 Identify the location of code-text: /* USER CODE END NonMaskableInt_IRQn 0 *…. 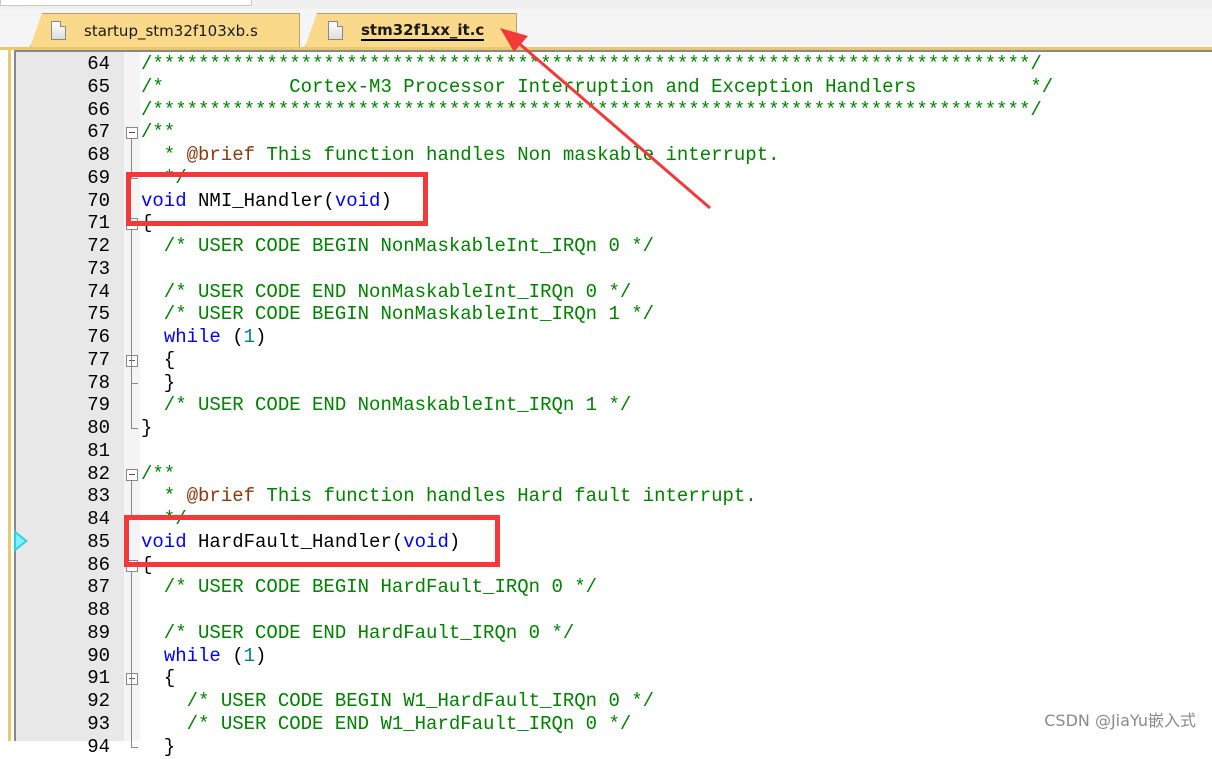
(386, 291).